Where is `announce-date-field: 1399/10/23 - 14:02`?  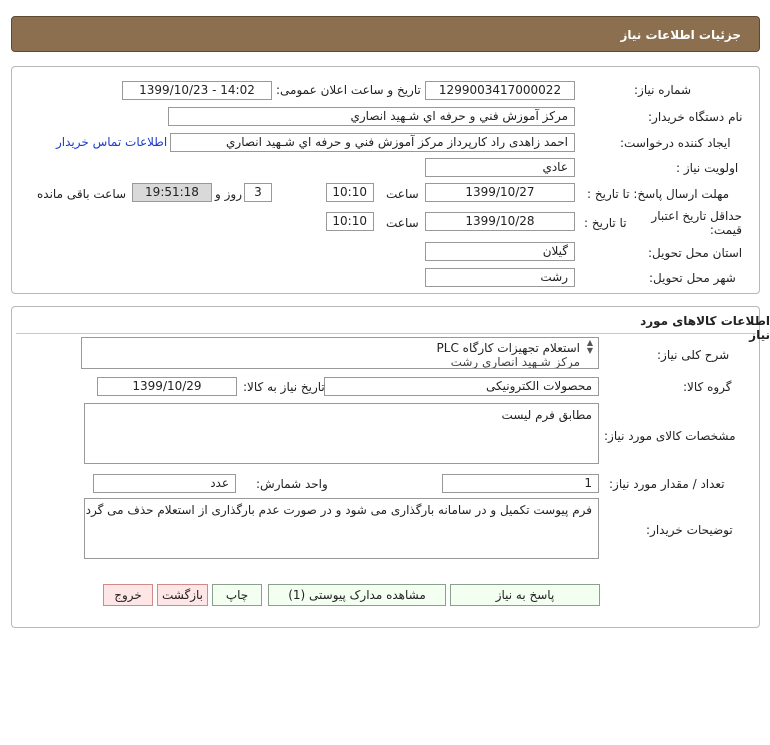
announce-date-field: 1399/10/23 - 14:02 is located at coordinates (197, 90).